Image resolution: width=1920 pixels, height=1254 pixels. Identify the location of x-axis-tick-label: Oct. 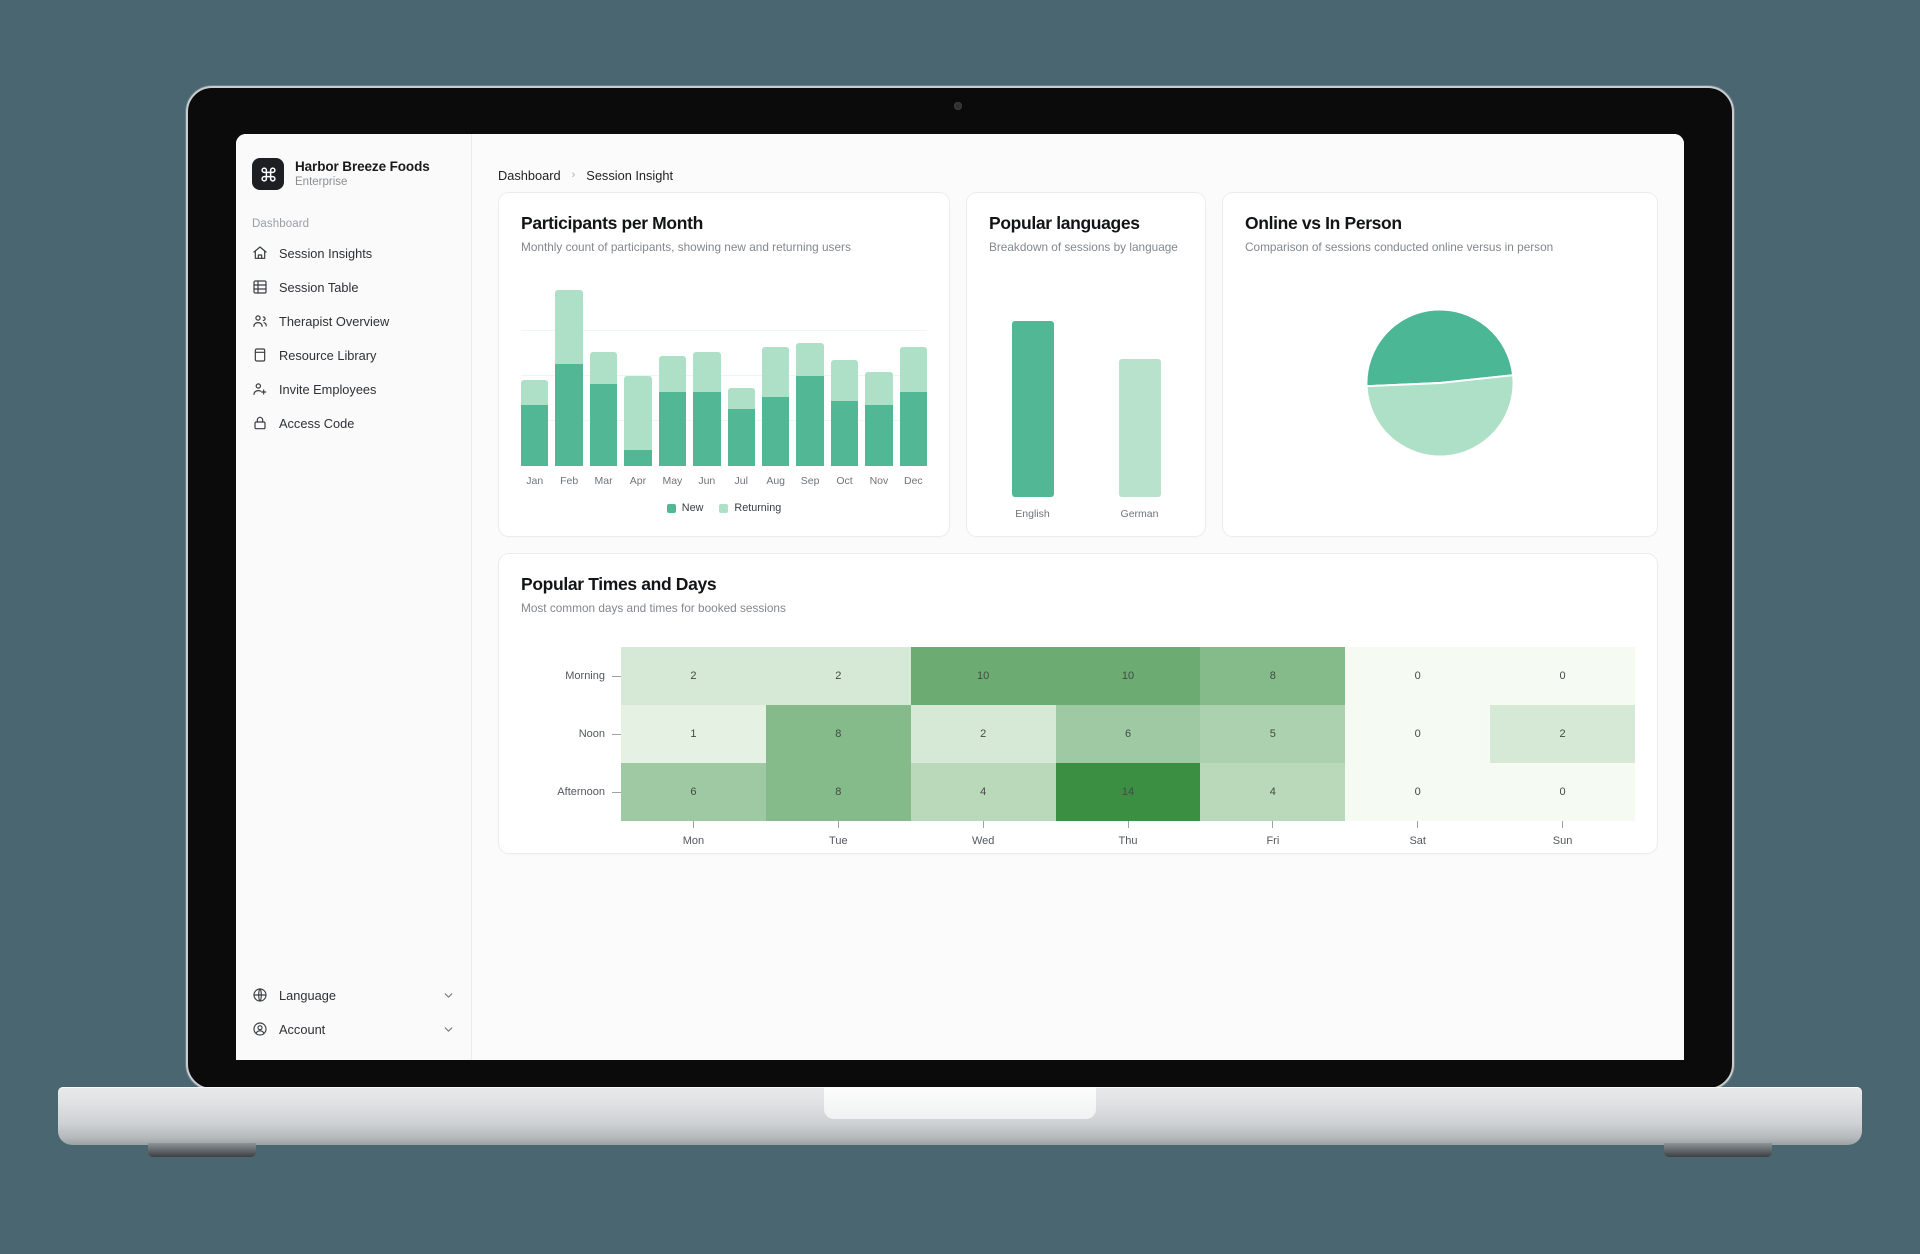
(844, 481).